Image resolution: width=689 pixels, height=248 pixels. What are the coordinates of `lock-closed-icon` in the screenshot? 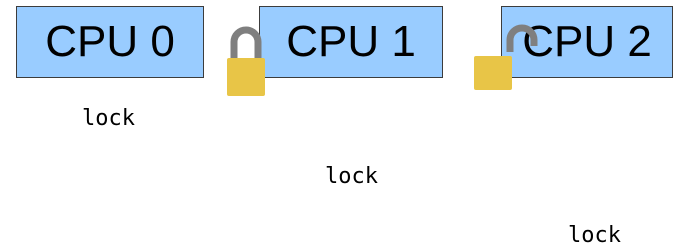 It's located at (246, 61).